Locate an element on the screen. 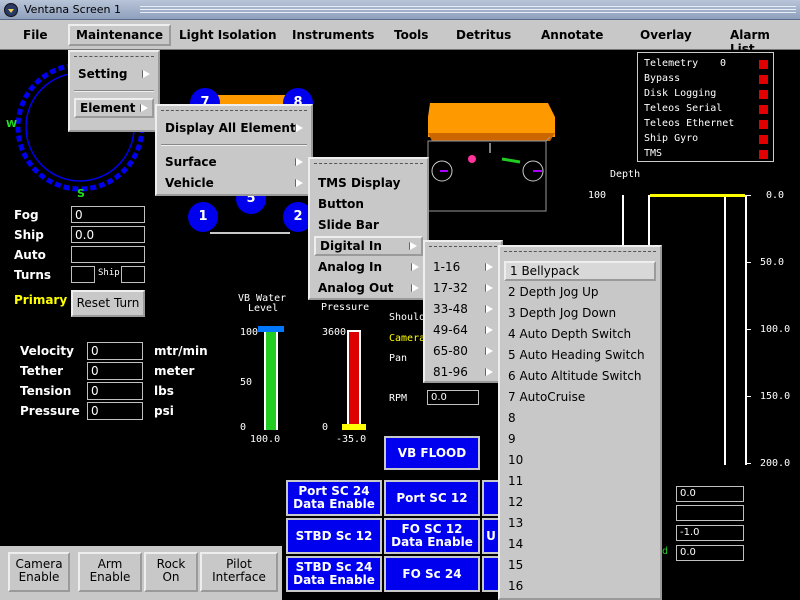 The image size is (800, 600). maintenance-menu: Setting Element is located at coordinates (114, 91).